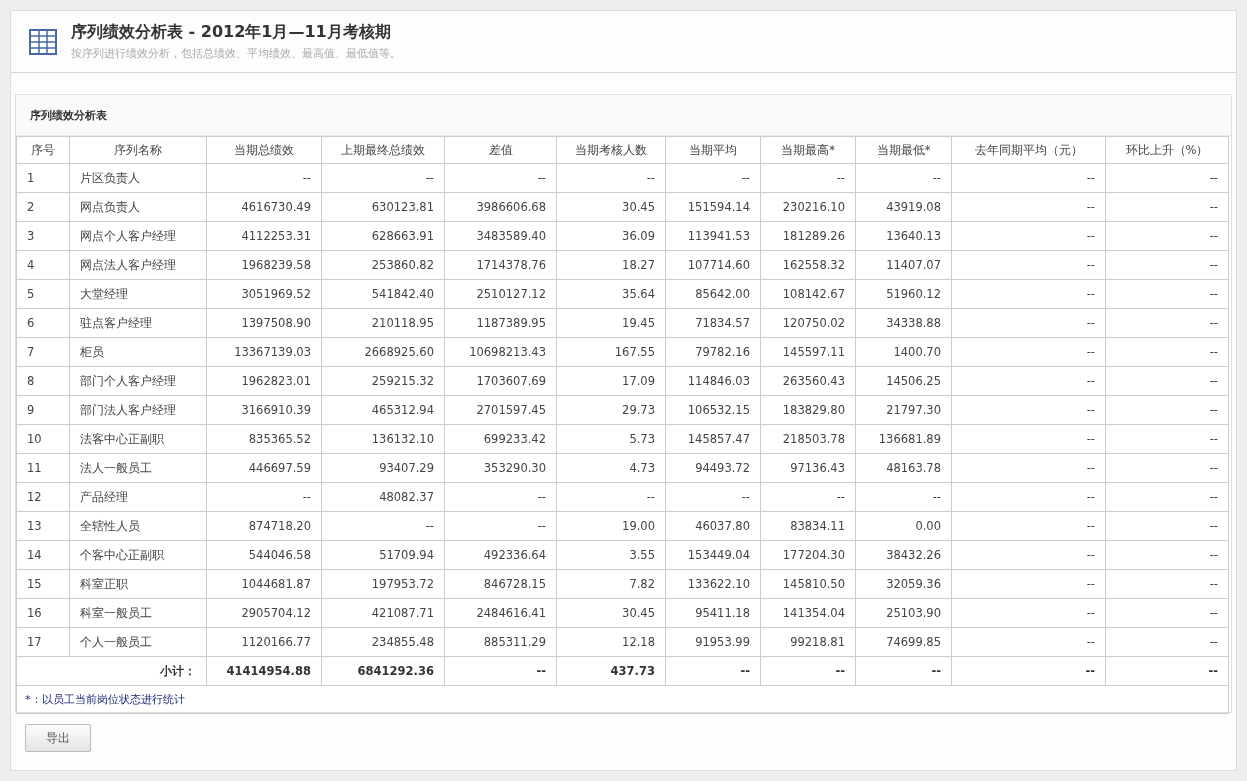 The image size is (1247, 781). Describe the element at coordinates (138, 584) in the screenshot. I see `table-cell: 科室正职` at that location.